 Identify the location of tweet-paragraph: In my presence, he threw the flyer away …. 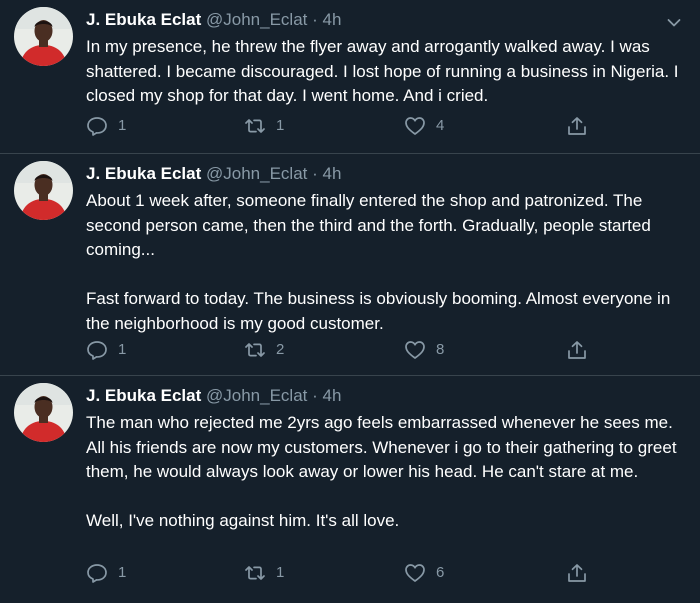
(382, 71).